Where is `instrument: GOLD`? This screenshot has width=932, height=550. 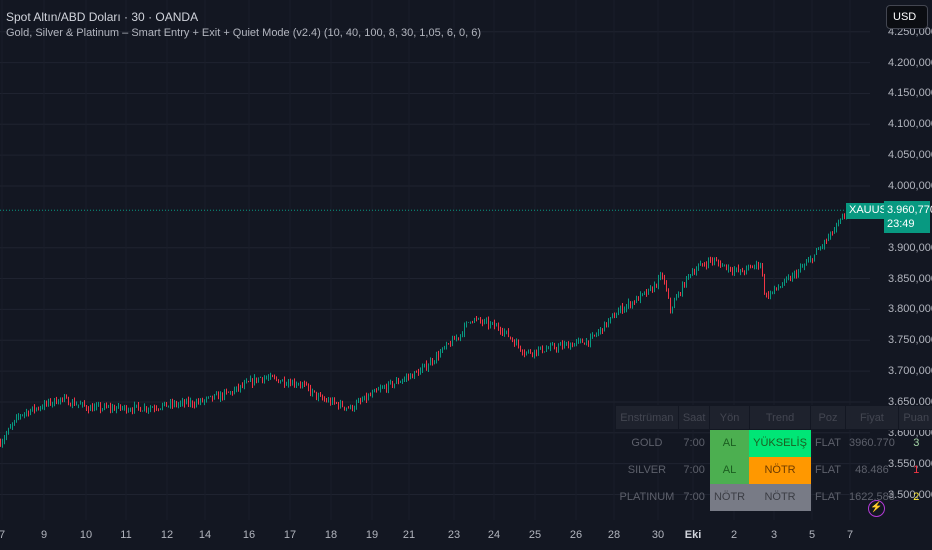 instrument: GOLD is located at coordinates (647, 443).